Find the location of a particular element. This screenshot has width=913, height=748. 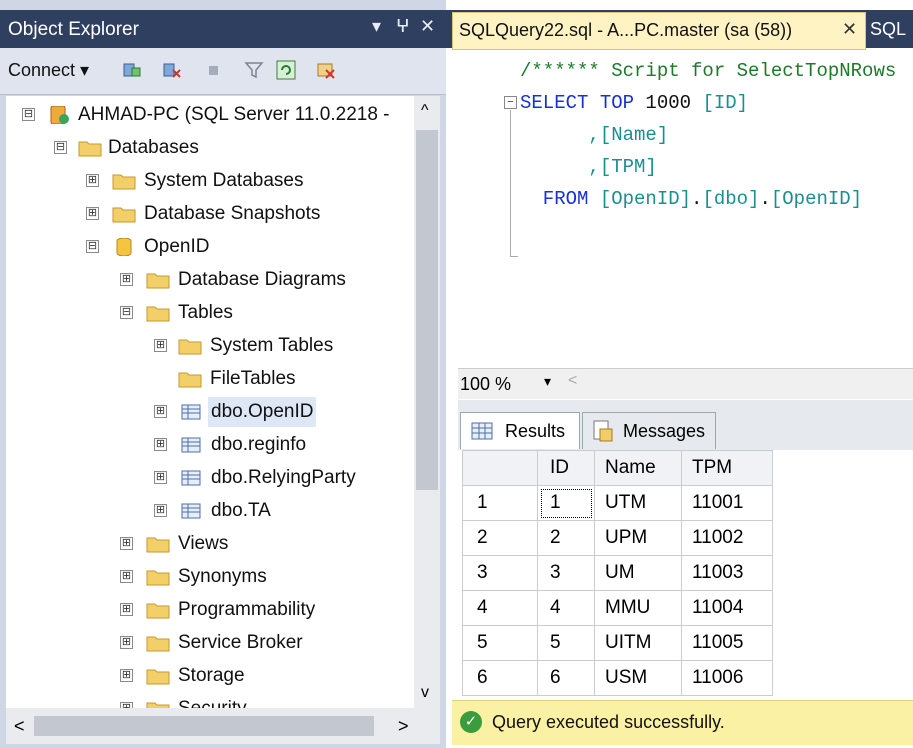

code-line: SELECT TOP 1000 [ID] is located at coordinates (634, 103).